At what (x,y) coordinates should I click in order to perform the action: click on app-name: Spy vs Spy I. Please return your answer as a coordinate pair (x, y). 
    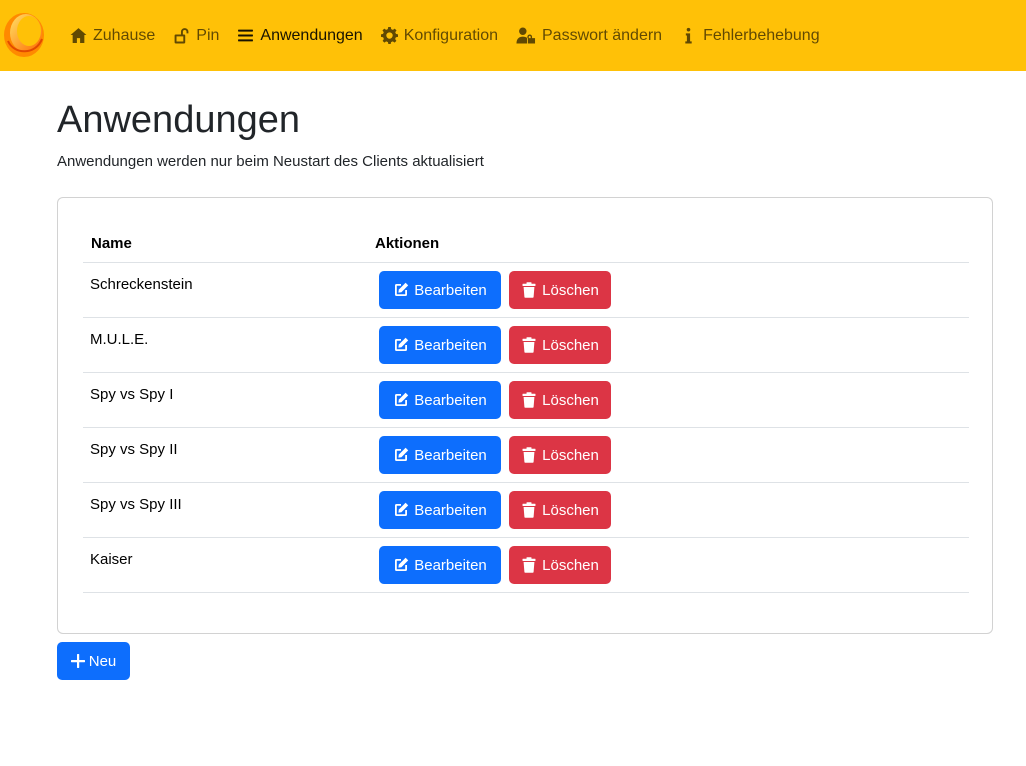
    Looking at the image, I should click on (132, 394).